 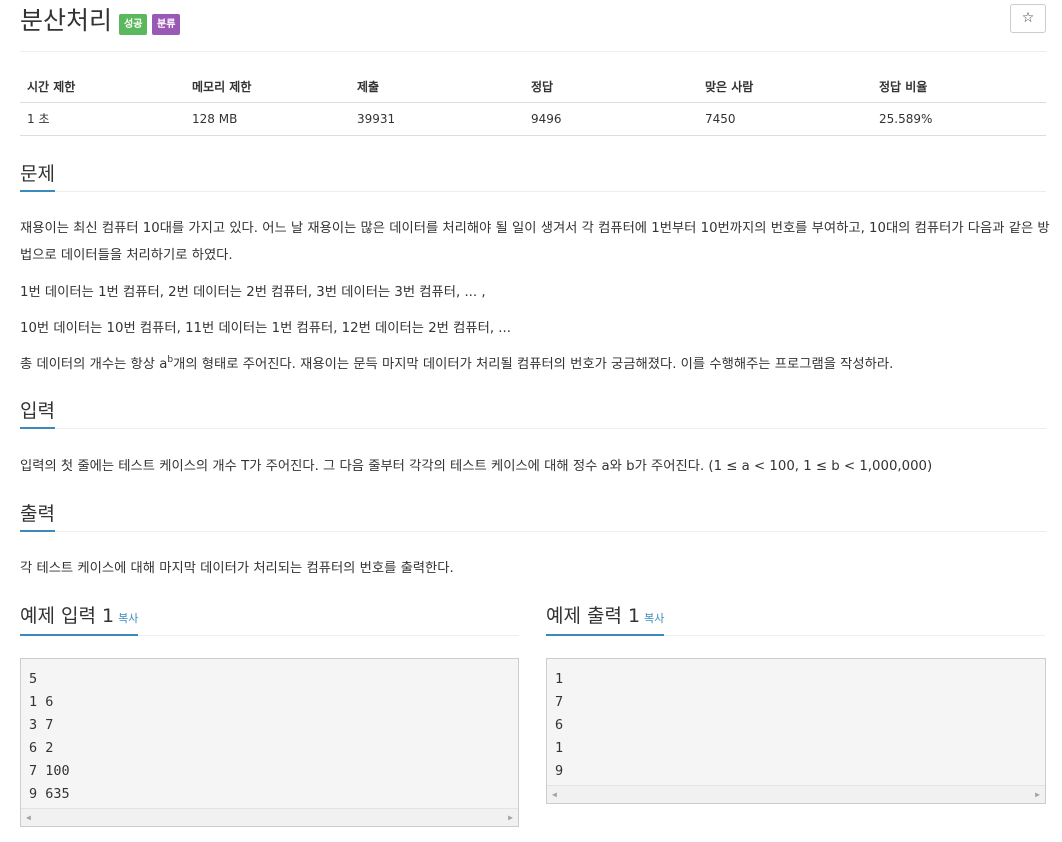 I want to click on p4-before: 총 데이터의 개수는 항상 a, so click(x=94, y=364).